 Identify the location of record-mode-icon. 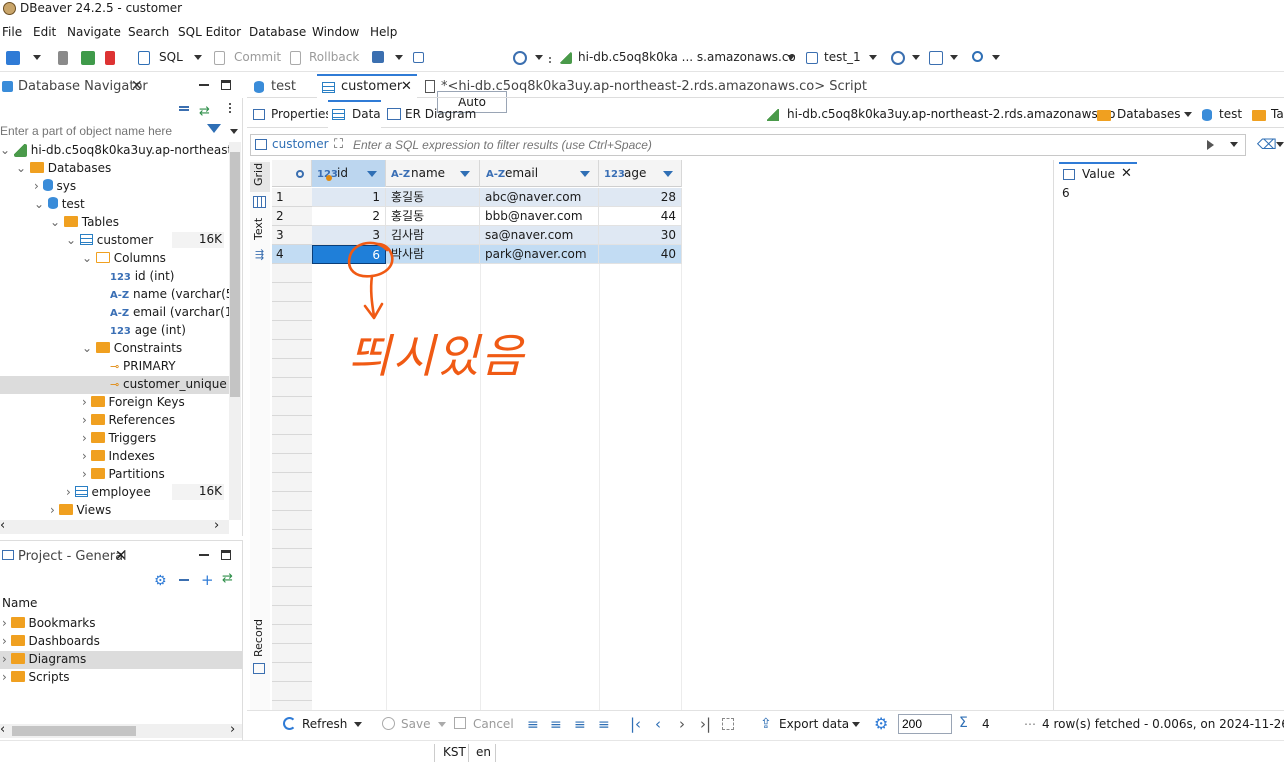
(259, 668).